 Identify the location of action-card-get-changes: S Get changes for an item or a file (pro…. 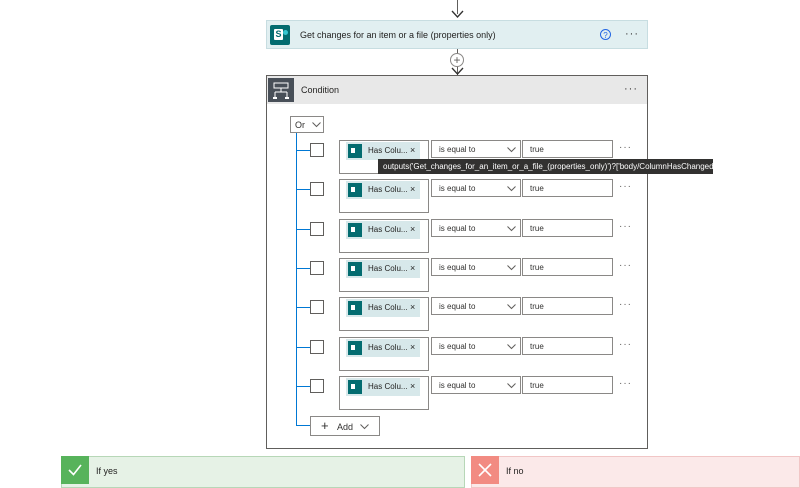
(457, 34).